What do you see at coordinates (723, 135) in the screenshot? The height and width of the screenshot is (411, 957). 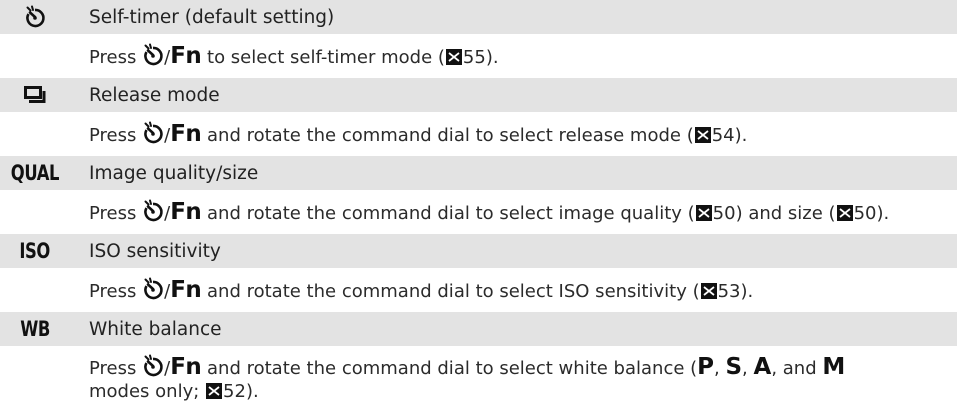 I see `page-ref: 54` at bounding box center [723, 135].